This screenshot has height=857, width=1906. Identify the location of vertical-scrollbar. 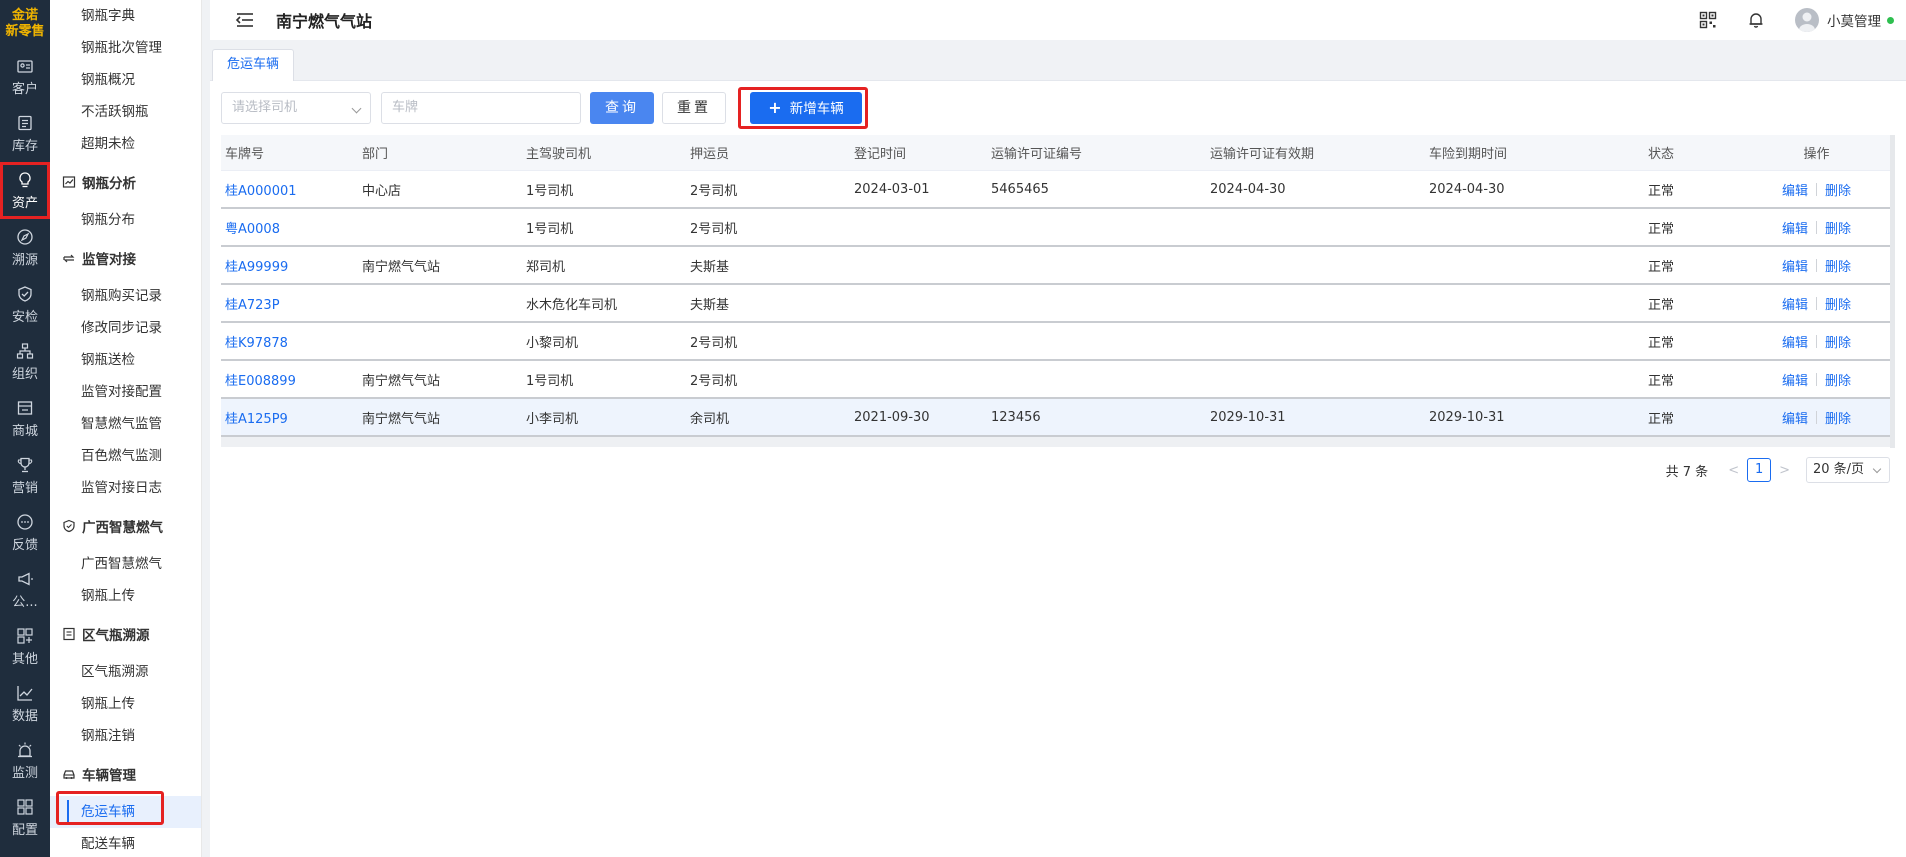
(1892, 291).